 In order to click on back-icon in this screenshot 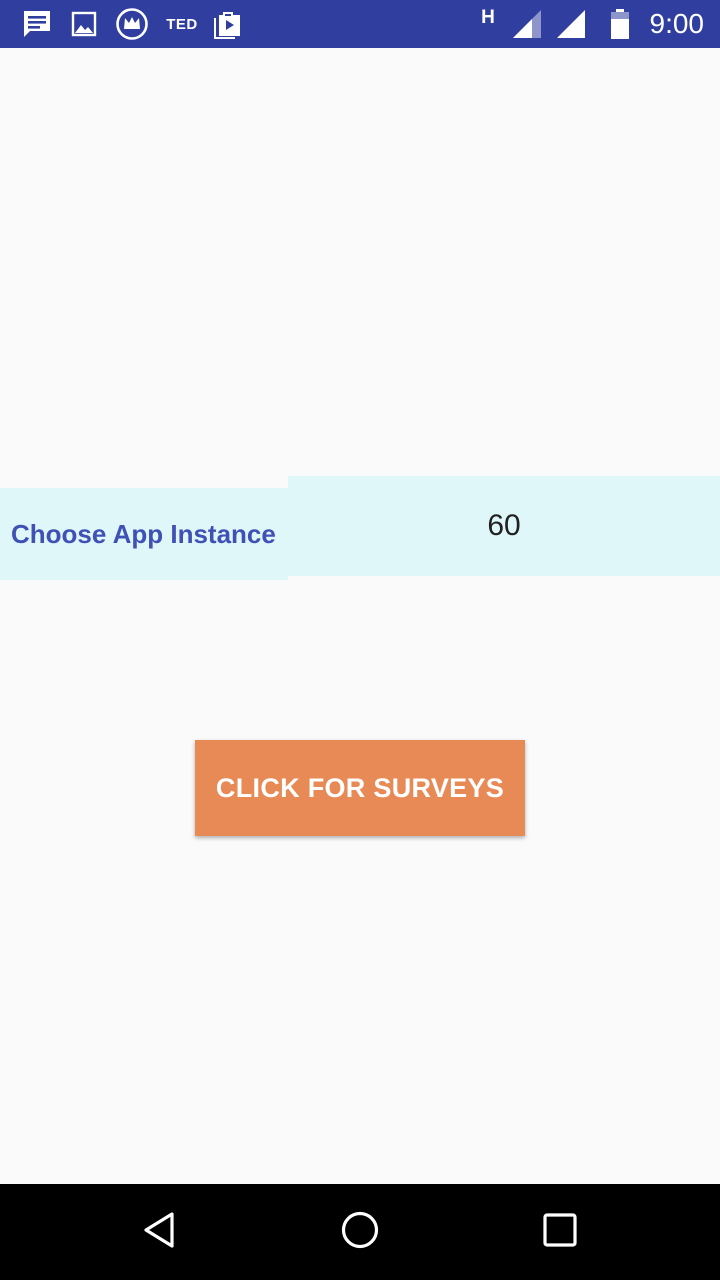, I will do `click(160, 1232)`.